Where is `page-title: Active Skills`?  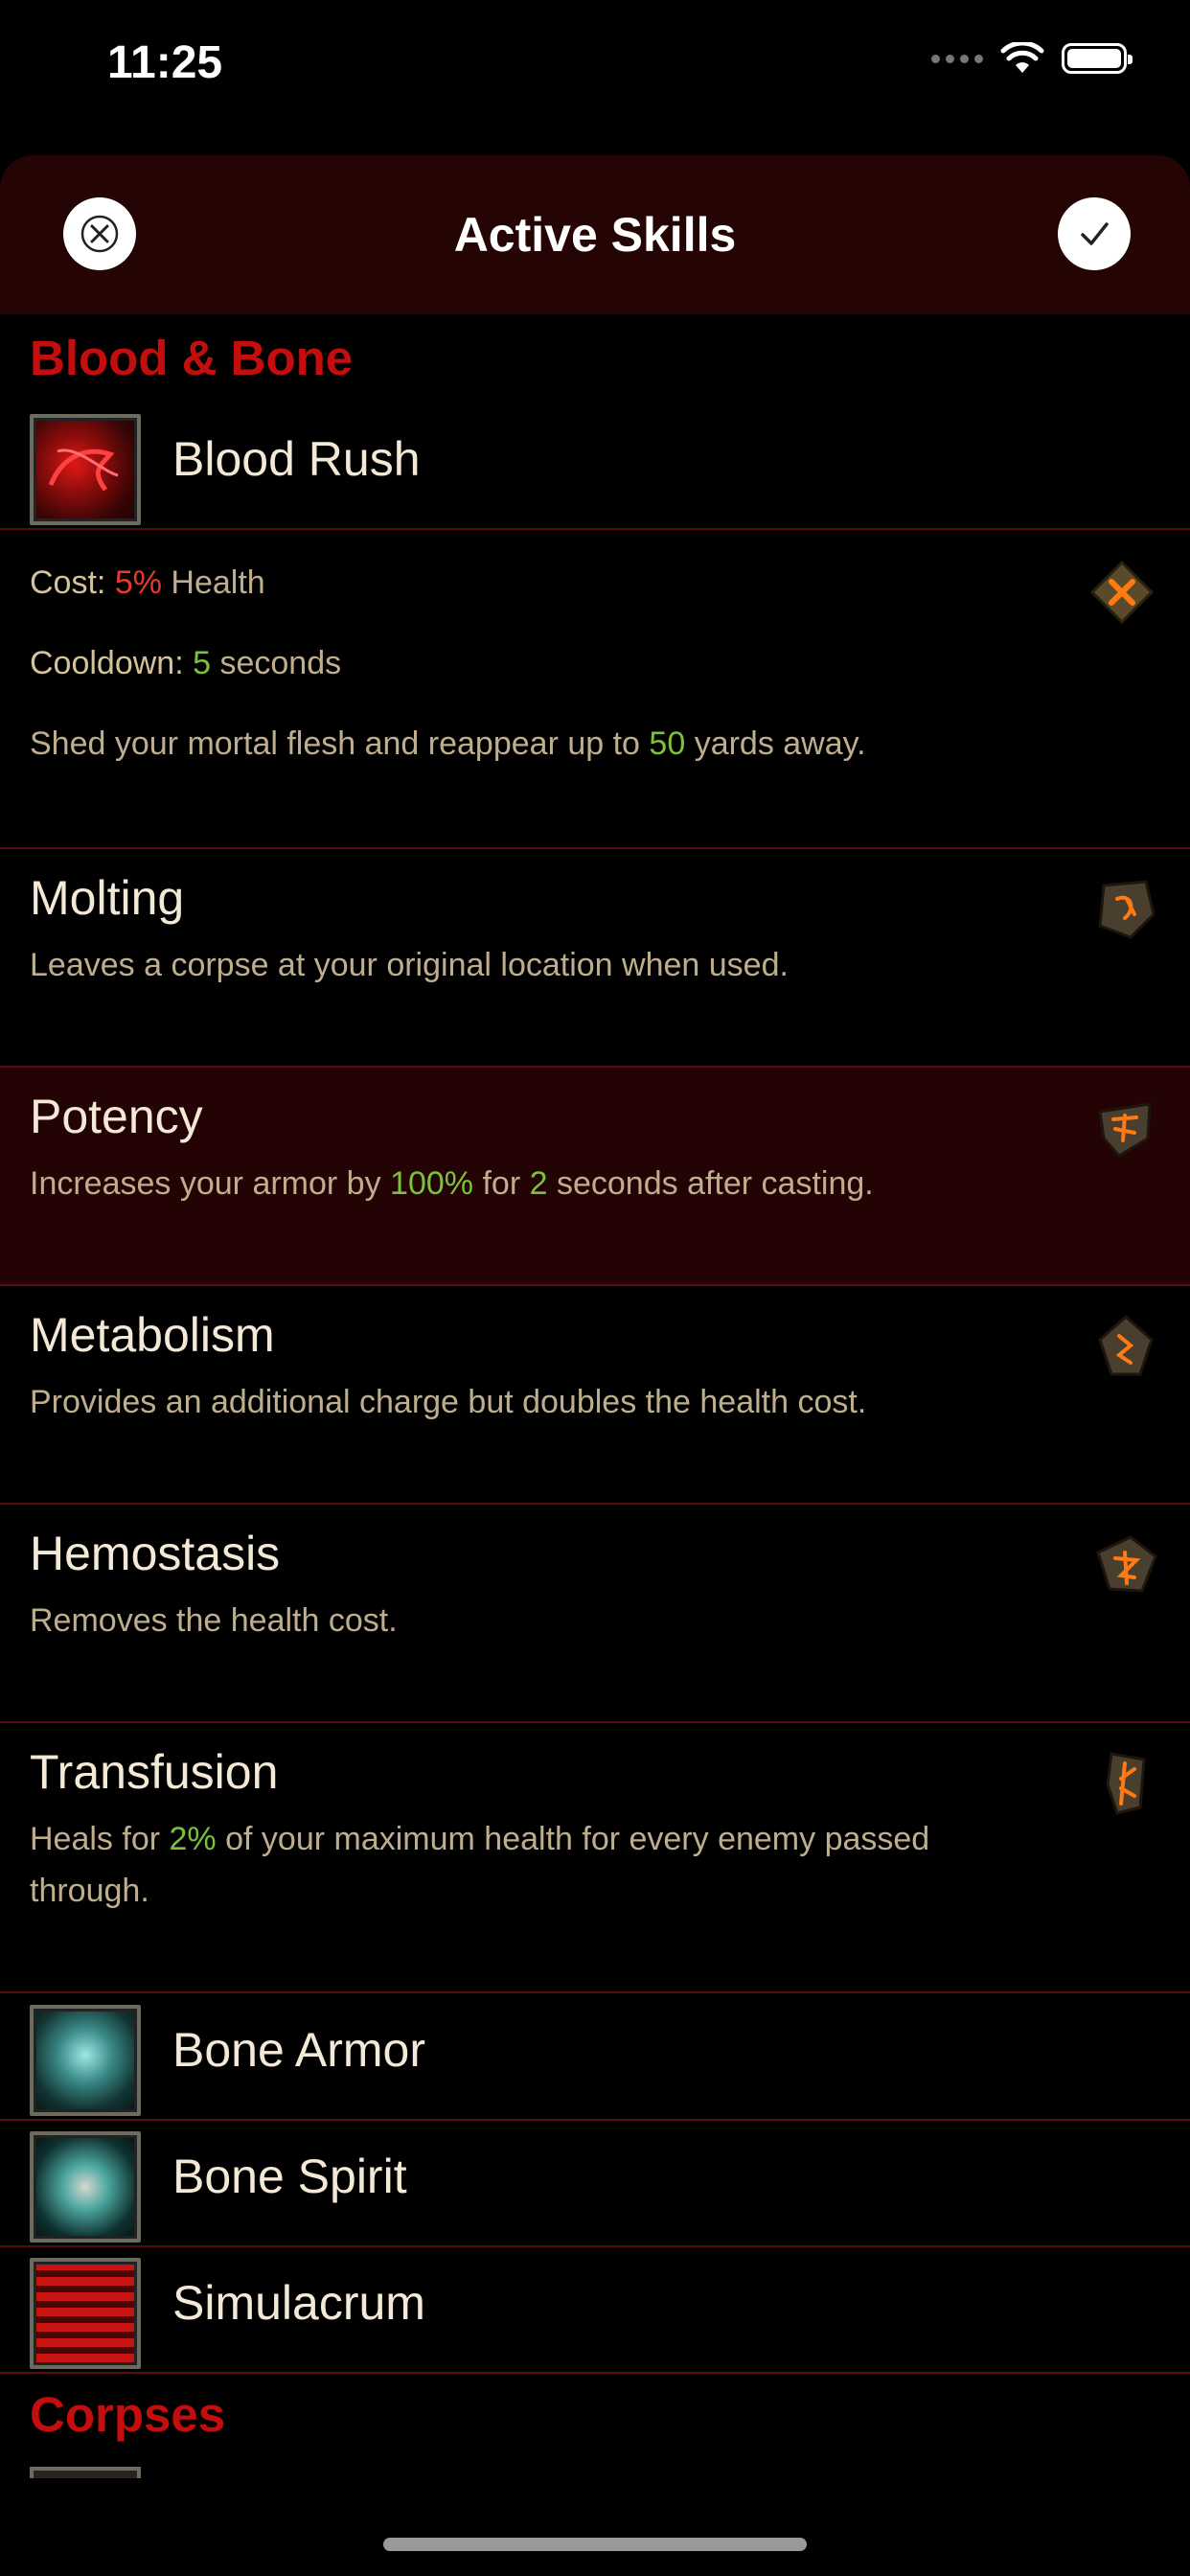 page-title: Active Skills is located at coordinates (595, 235).